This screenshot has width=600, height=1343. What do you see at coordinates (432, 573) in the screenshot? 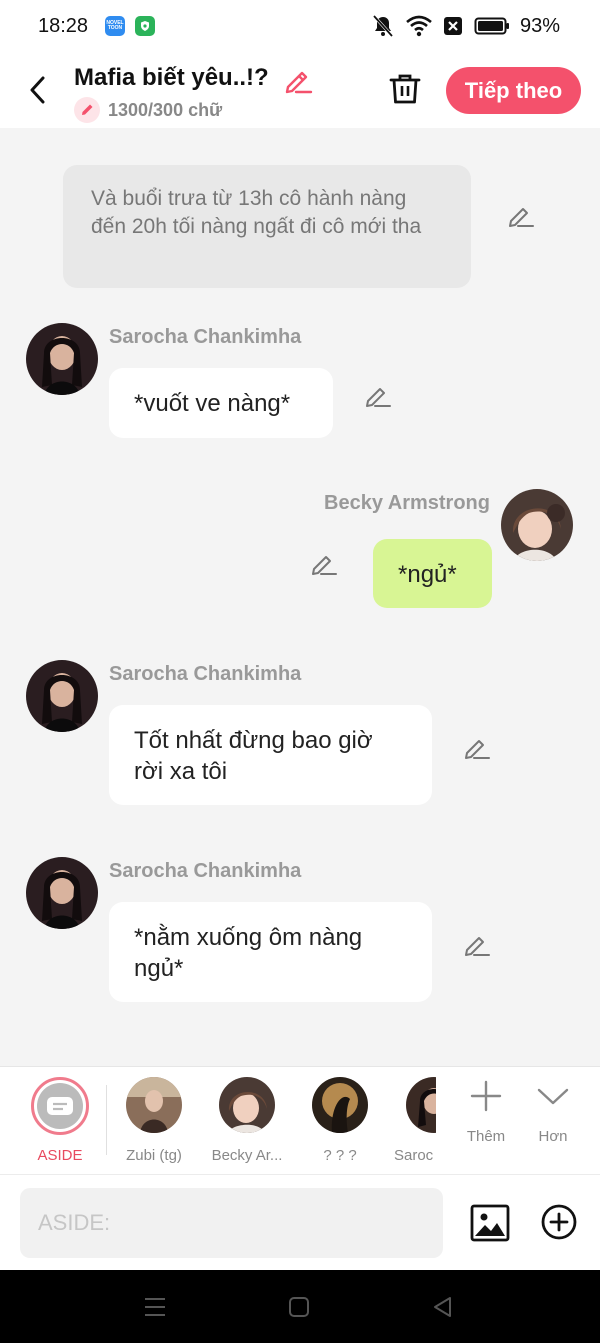
I see `message-bubble: *ngủ*` at bounding box center [432, 573].